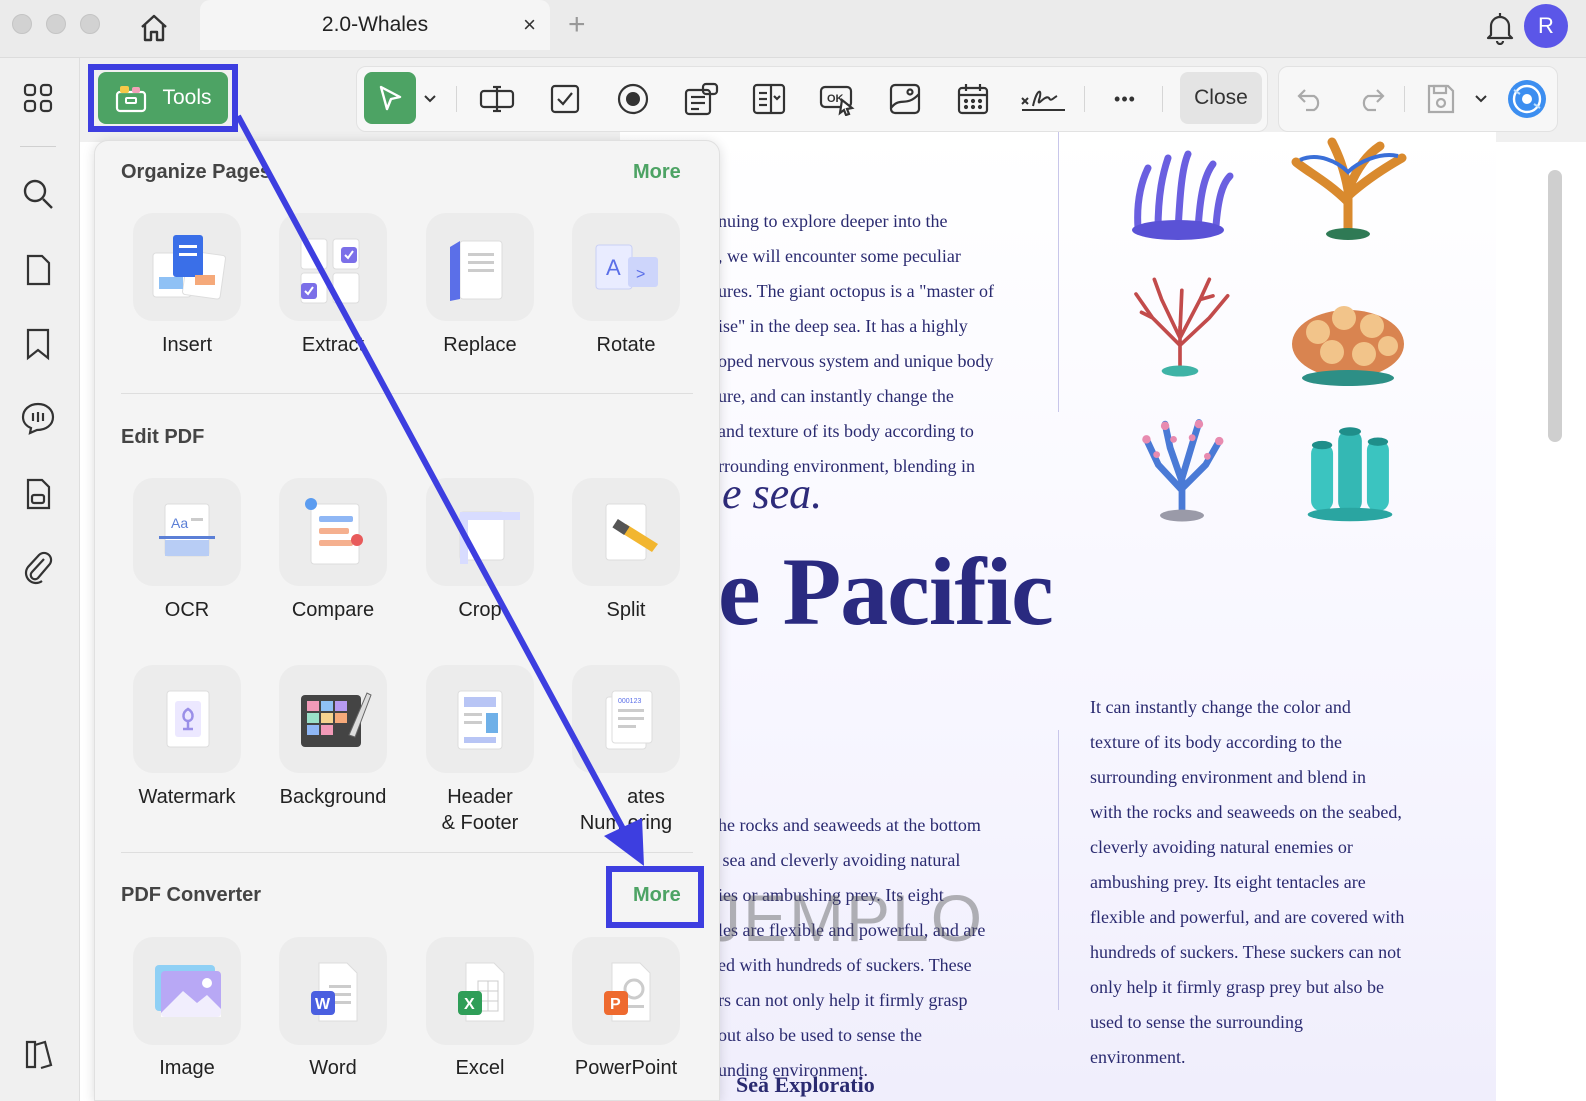  I want to click on extract-label: Extract, so click(333, 345).